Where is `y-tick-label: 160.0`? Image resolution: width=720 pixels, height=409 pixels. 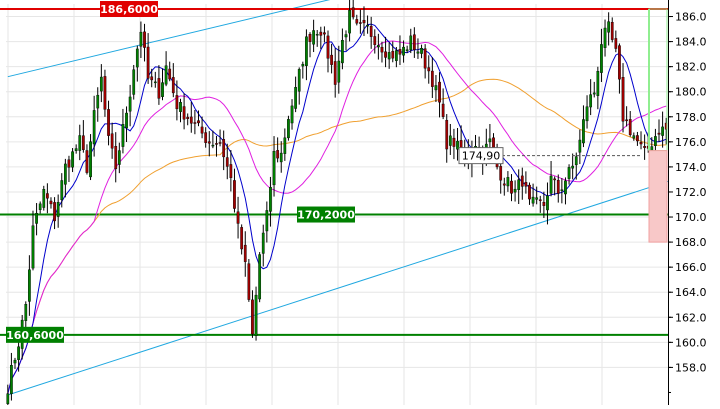
y-tick-label: 160.0 is located at coordinates (691, 342).